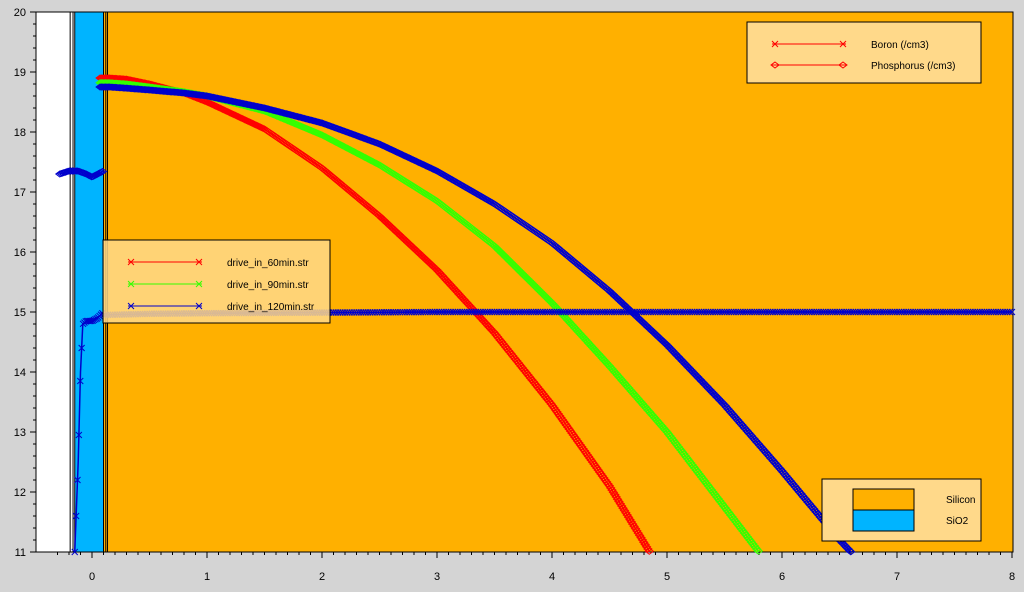  What do you see at coordinates (900, 45) in the screenshot?
I see `impurity-legend-label: Boron (/cm3)` at bounding box center [900, 45].